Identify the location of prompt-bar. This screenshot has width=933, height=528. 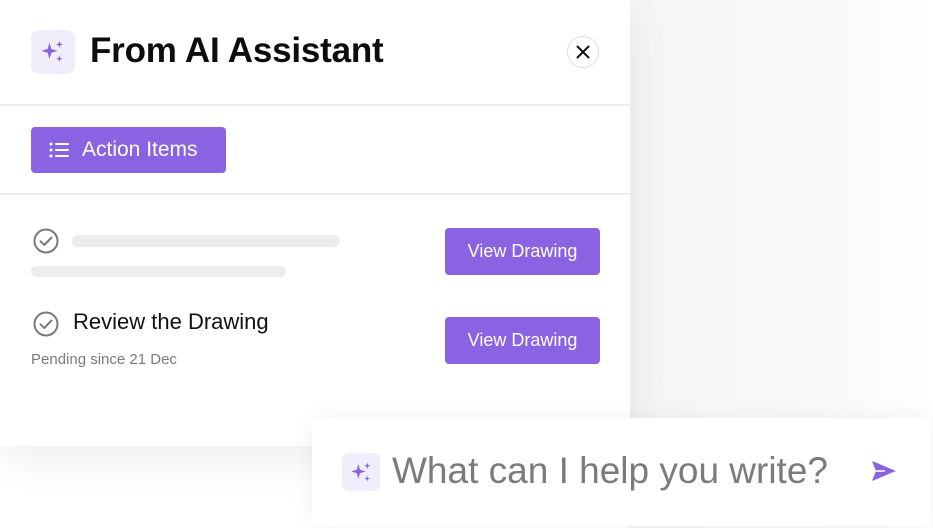
(621, 472).